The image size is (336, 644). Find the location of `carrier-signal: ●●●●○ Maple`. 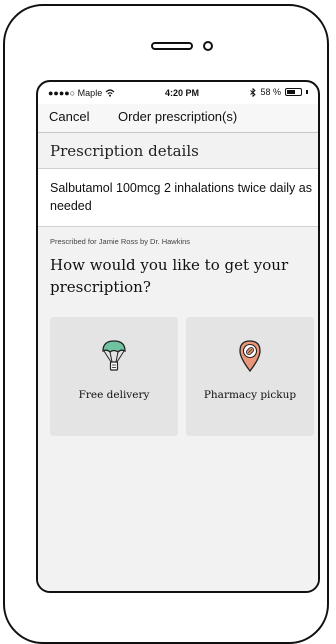

carrier-signal: ●●●●○ Maple is located at coordinates (81, 93).